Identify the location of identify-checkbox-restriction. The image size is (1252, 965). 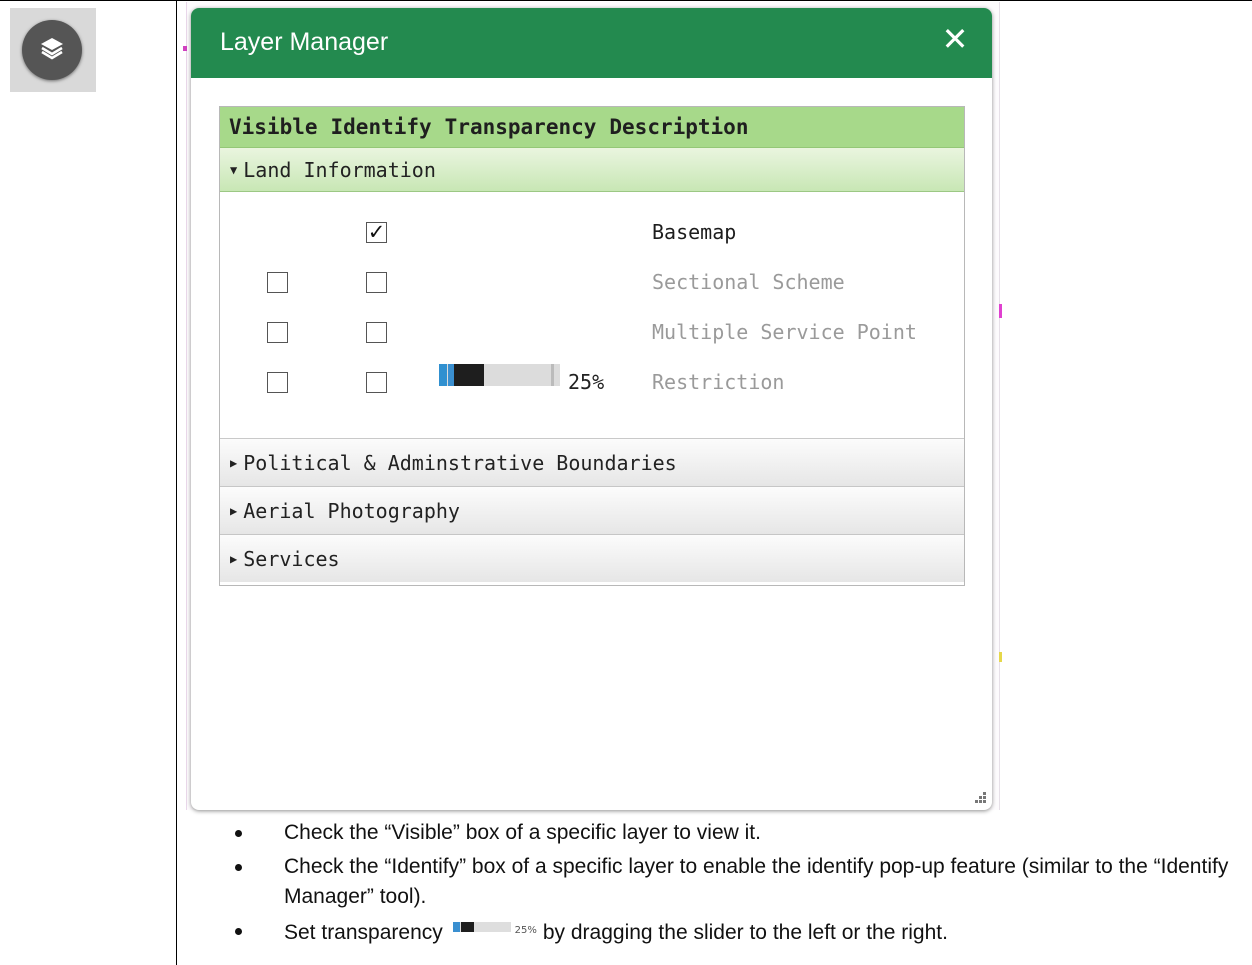
(376, 382).